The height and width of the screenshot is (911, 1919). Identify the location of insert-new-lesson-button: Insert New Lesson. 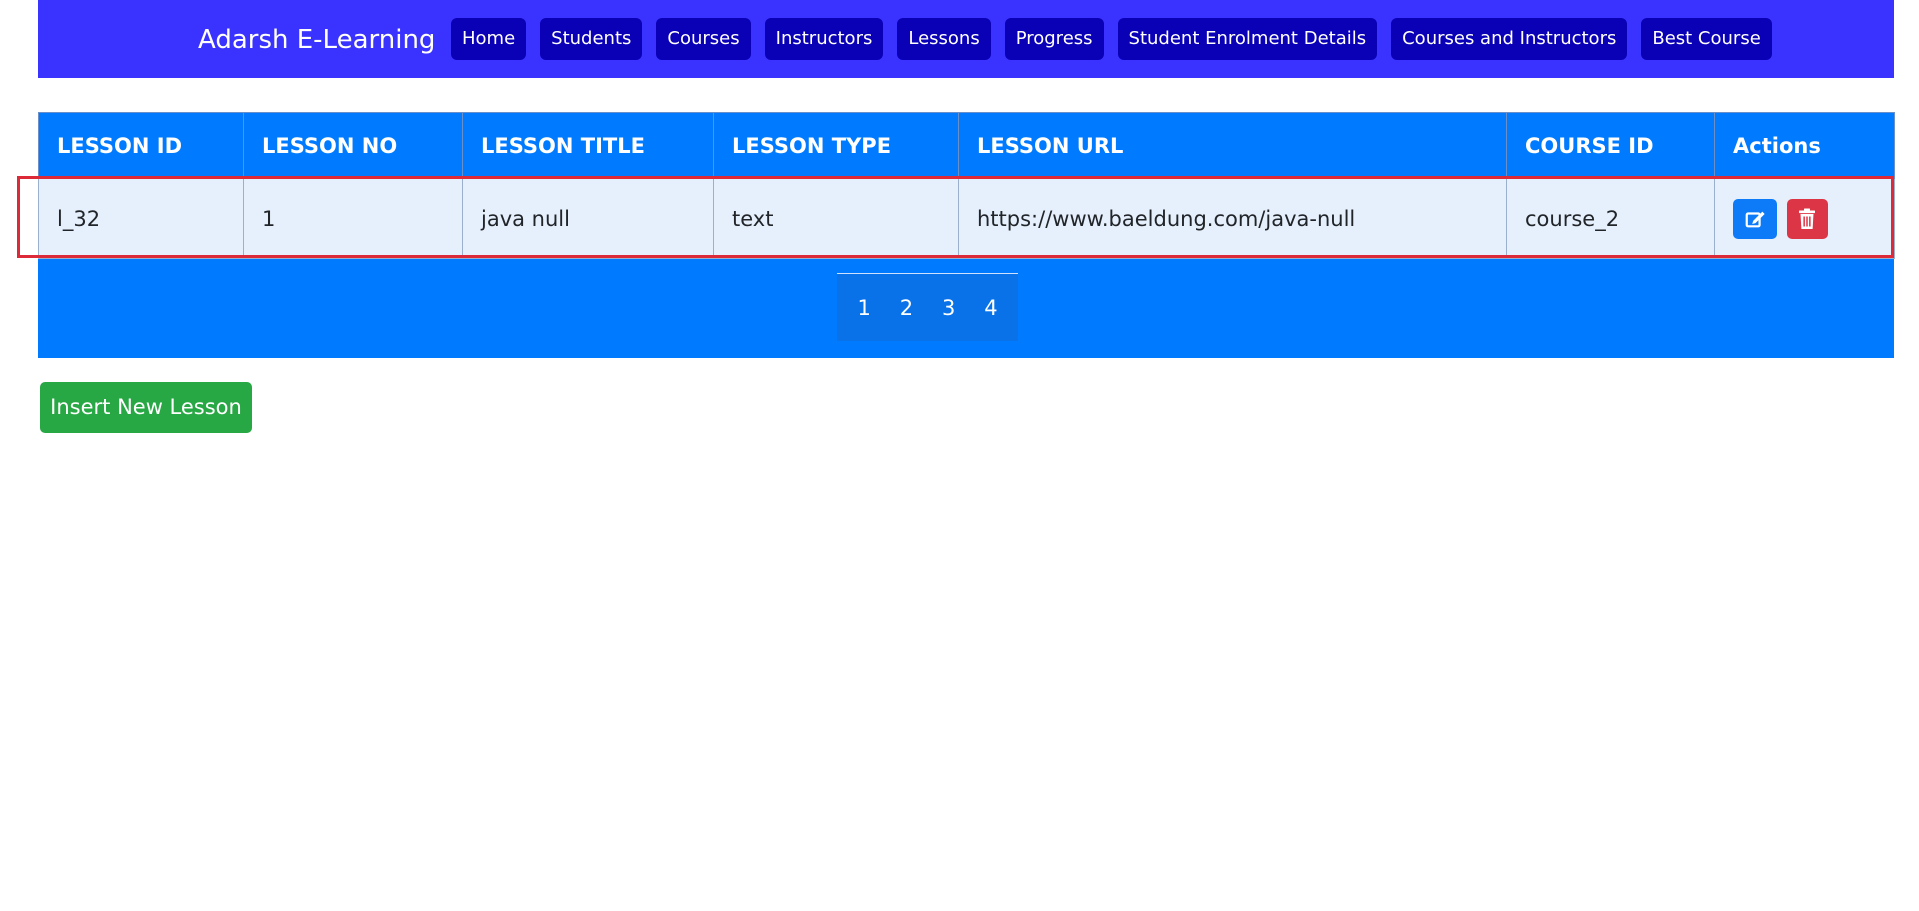
(146, 407).